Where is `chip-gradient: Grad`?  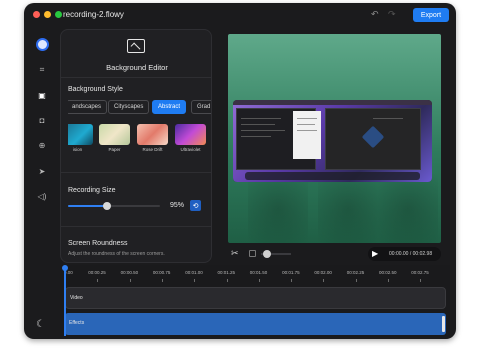 chip-gradient: Grad is located at coordinates (201, 107).